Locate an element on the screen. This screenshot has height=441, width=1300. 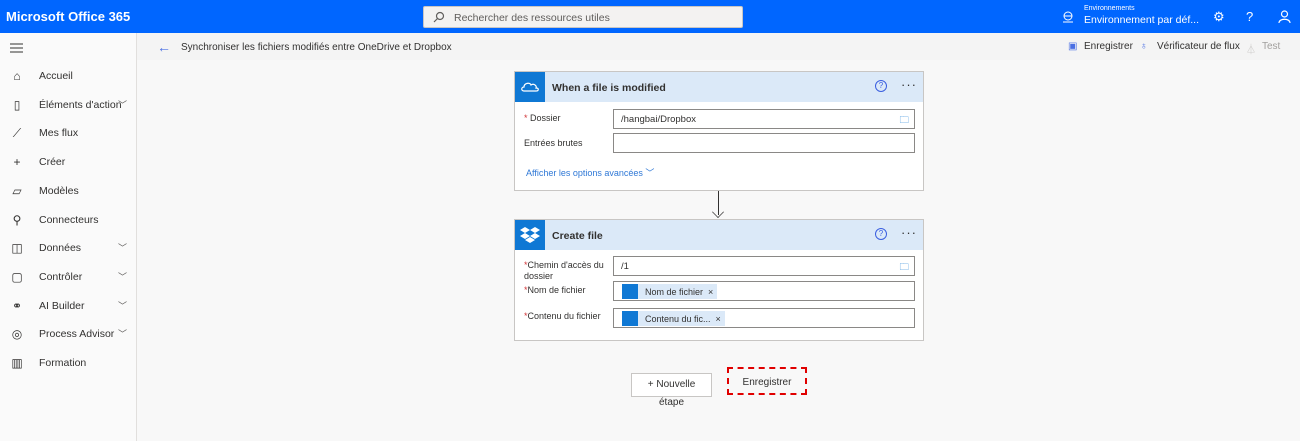
raw-inputs-field is located at coordinates (764, 143).